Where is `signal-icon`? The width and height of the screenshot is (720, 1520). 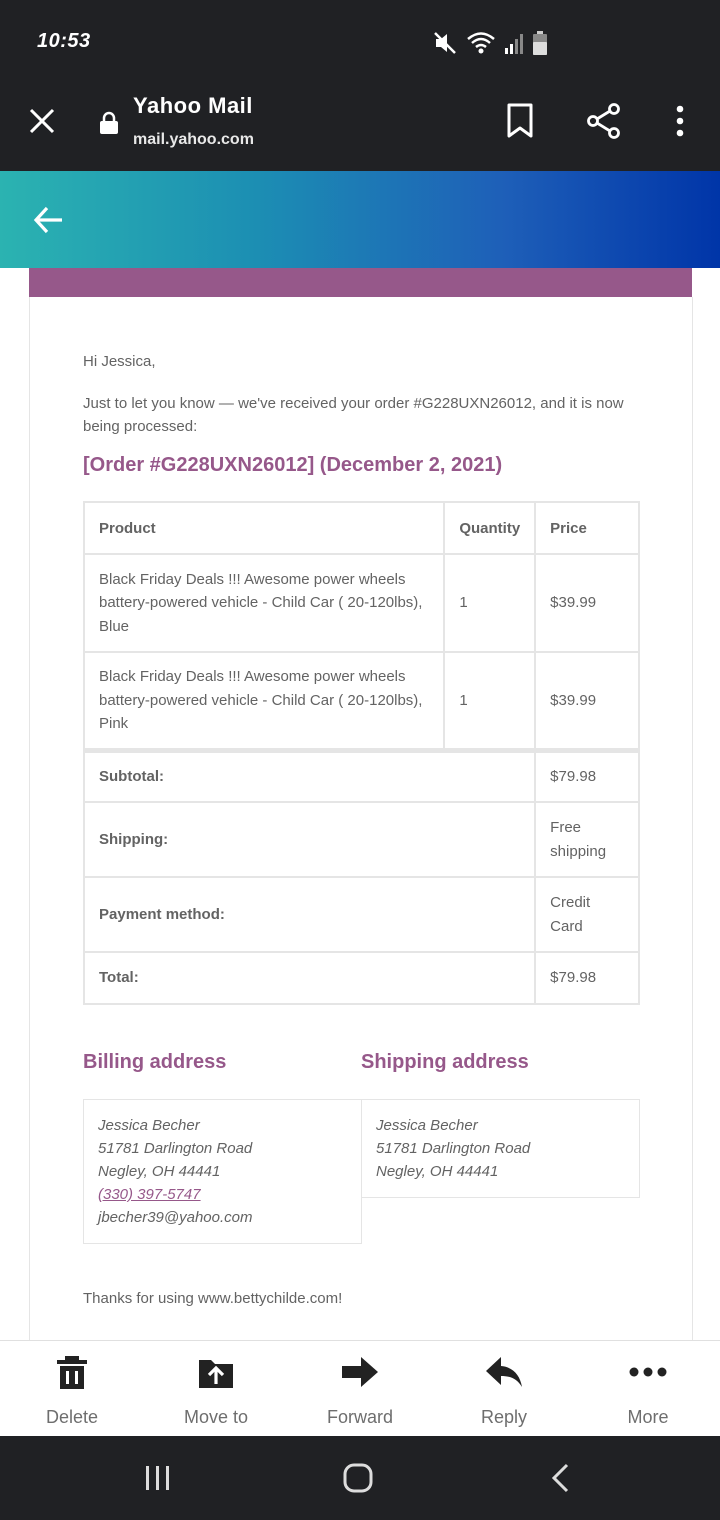 signal-icon is located at coordinates (514, 44).